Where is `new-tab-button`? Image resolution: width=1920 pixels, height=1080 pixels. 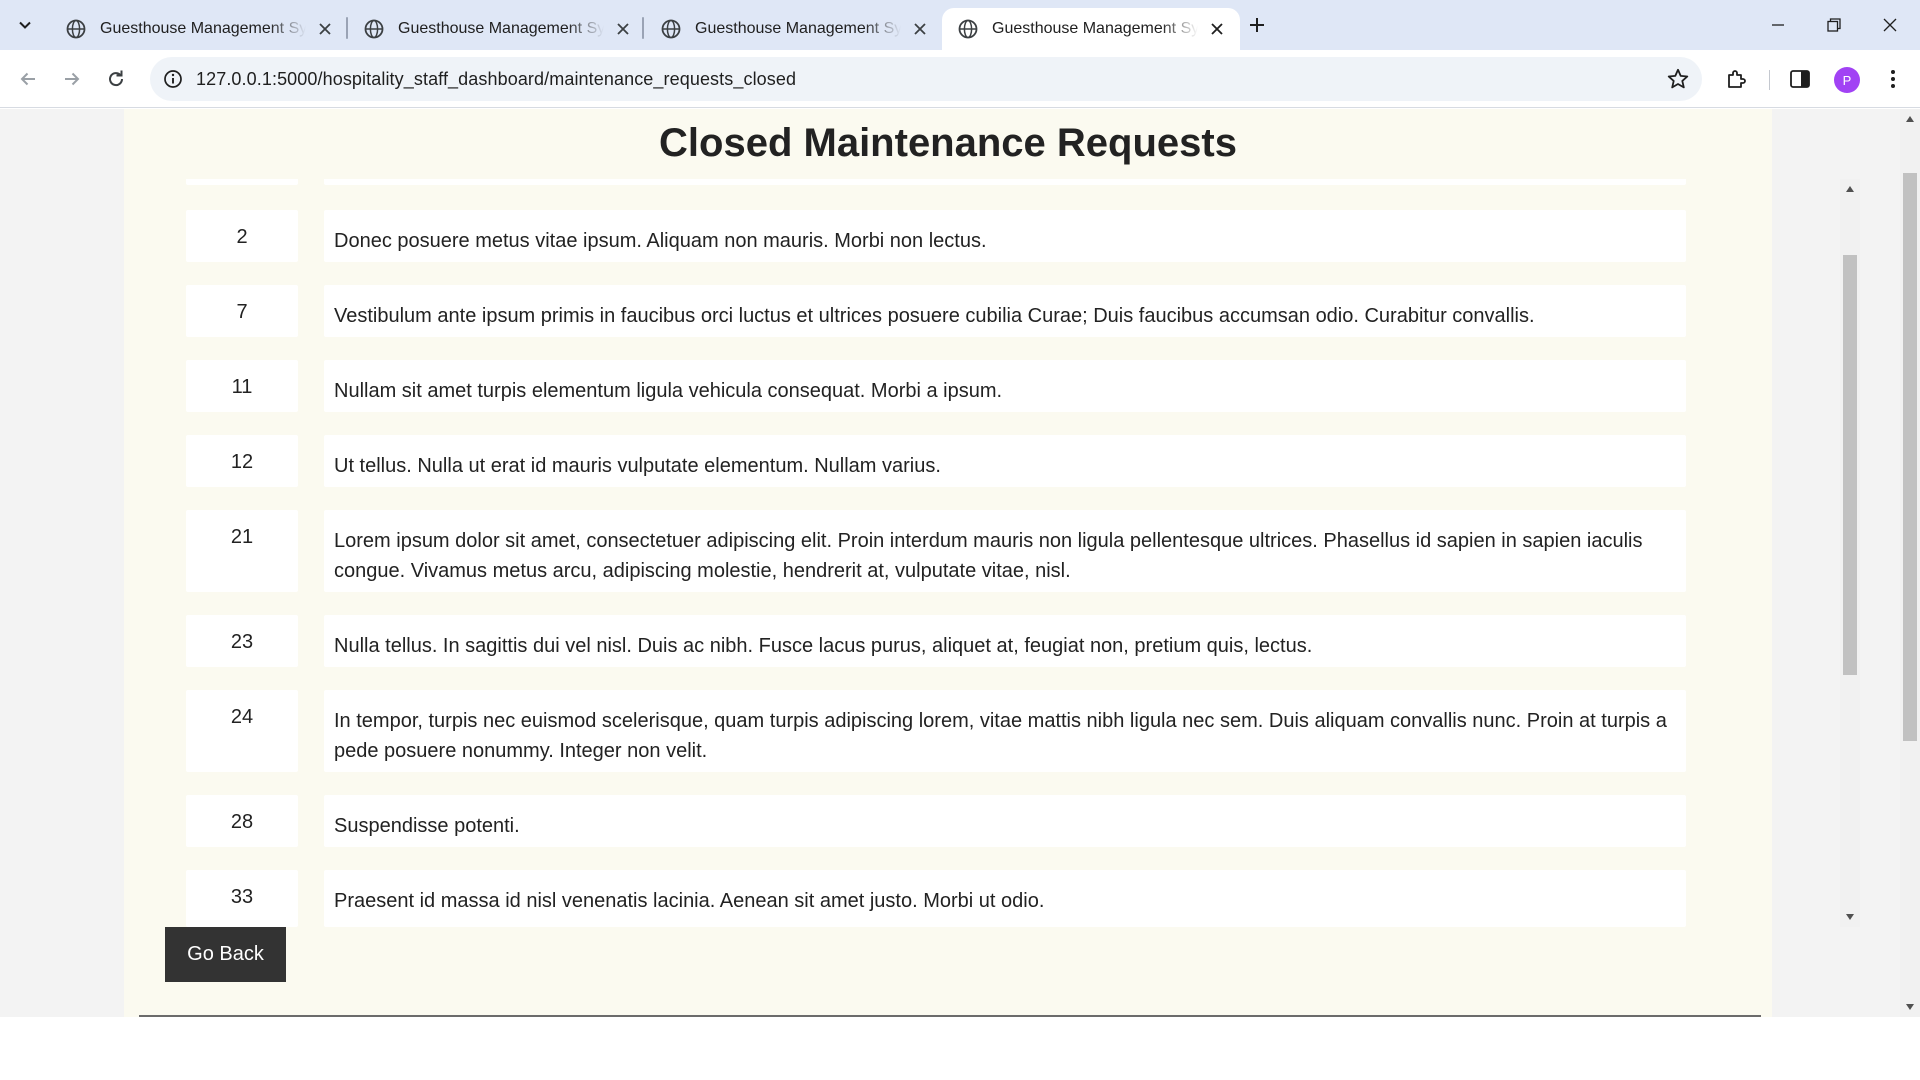
new-tab-button is located at coordinates (1257, 25).